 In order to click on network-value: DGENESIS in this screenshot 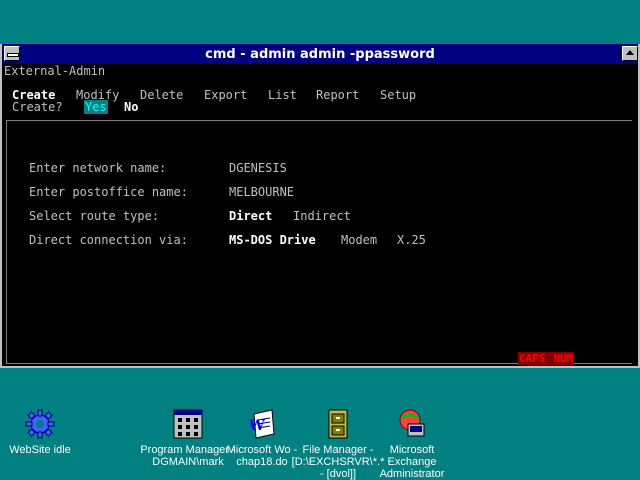, I will do `click(258, 168)`.